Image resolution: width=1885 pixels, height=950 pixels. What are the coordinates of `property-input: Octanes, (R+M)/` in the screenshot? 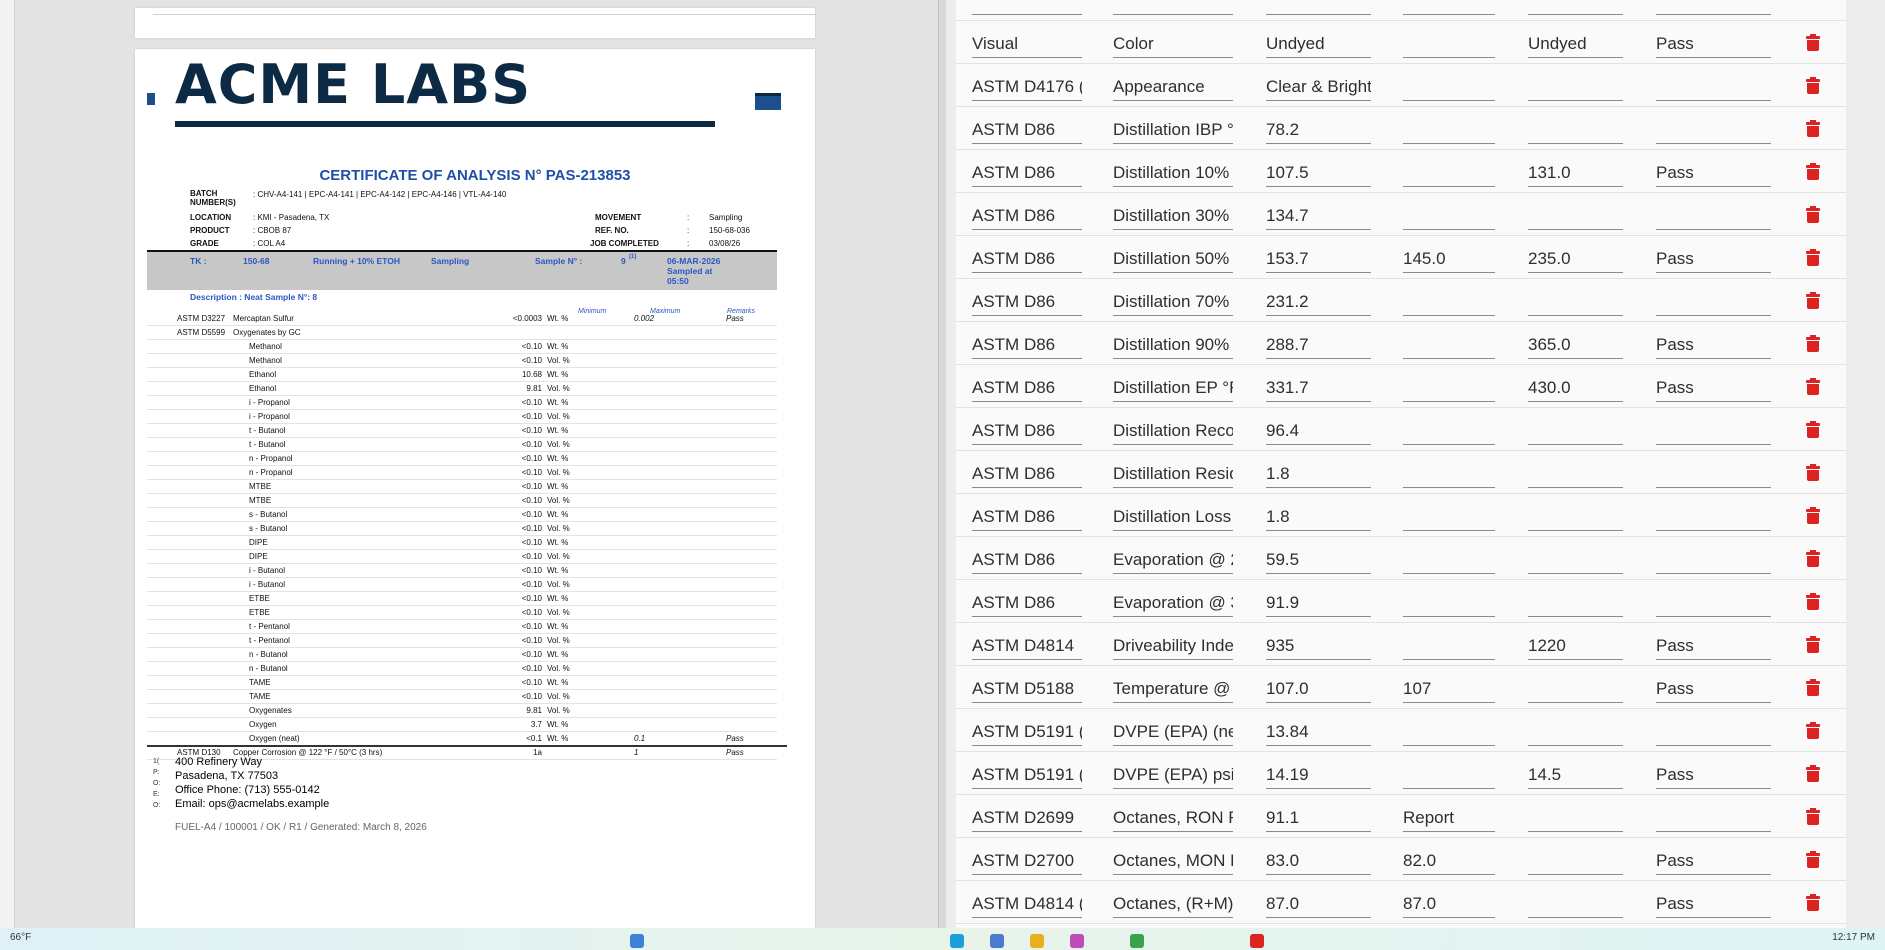 It's located at (1173, 906).